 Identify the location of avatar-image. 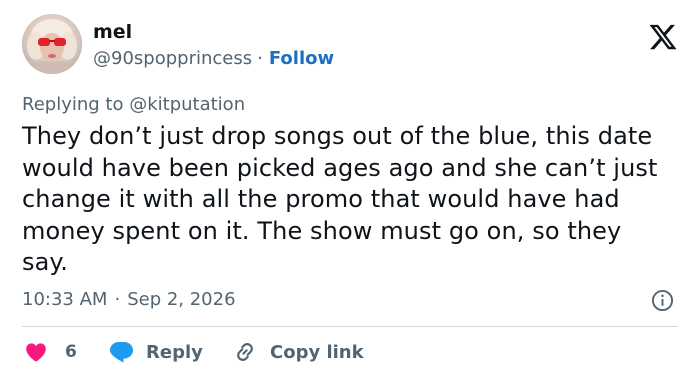
(52, 44).